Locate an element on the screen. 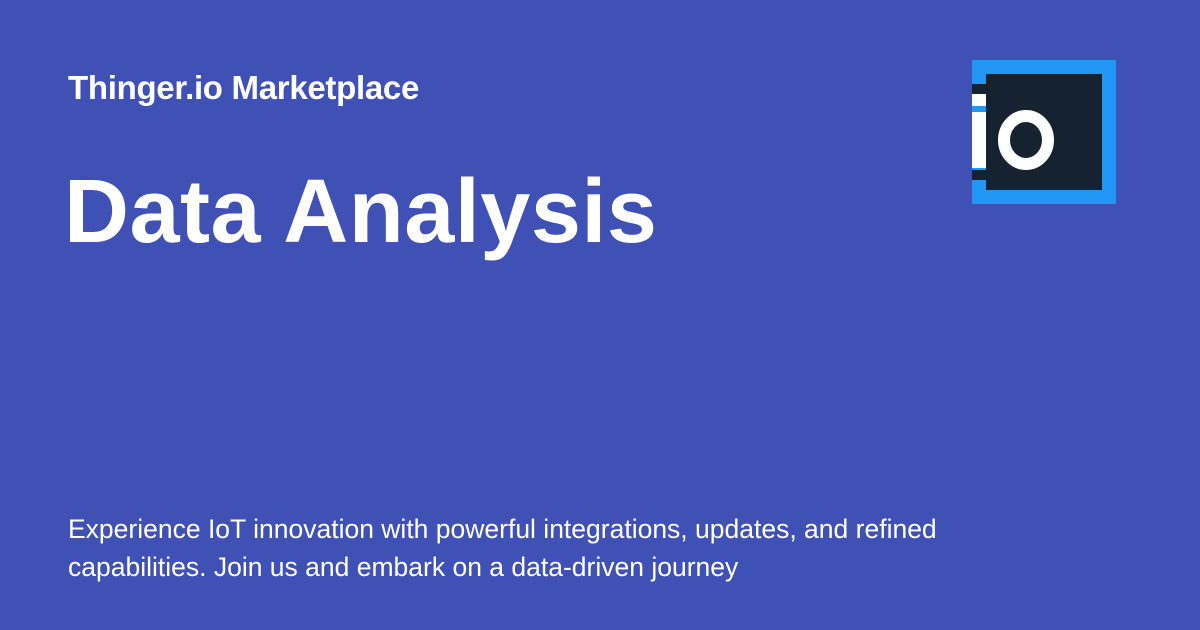  page-title: Data Analysis is located at coordinates (361, 212).